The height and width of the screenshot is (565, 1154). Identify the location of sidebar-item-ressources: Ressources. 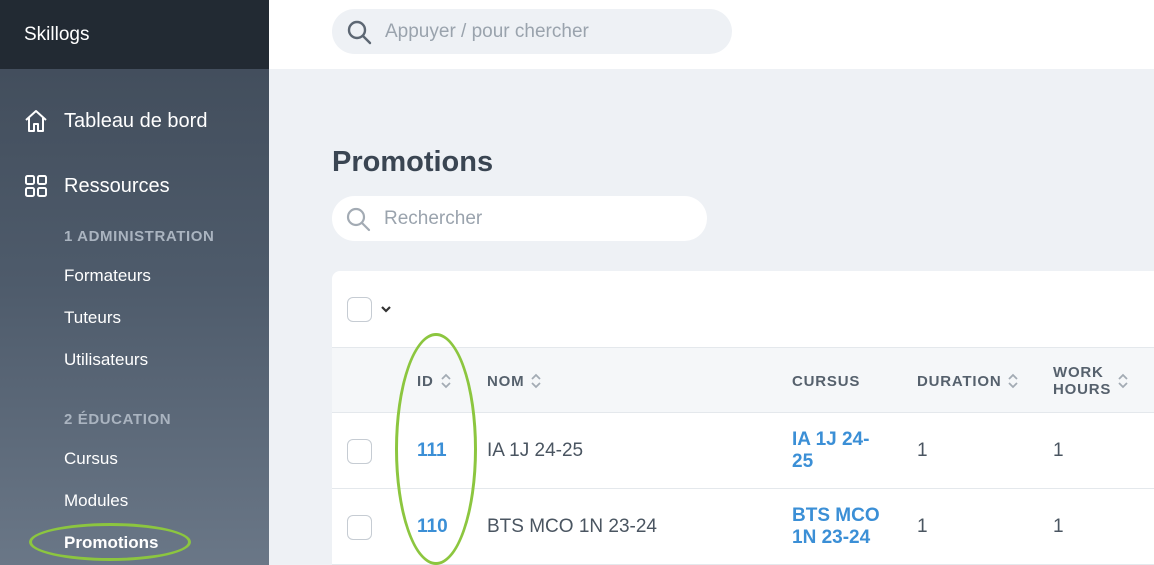
(134, 186).